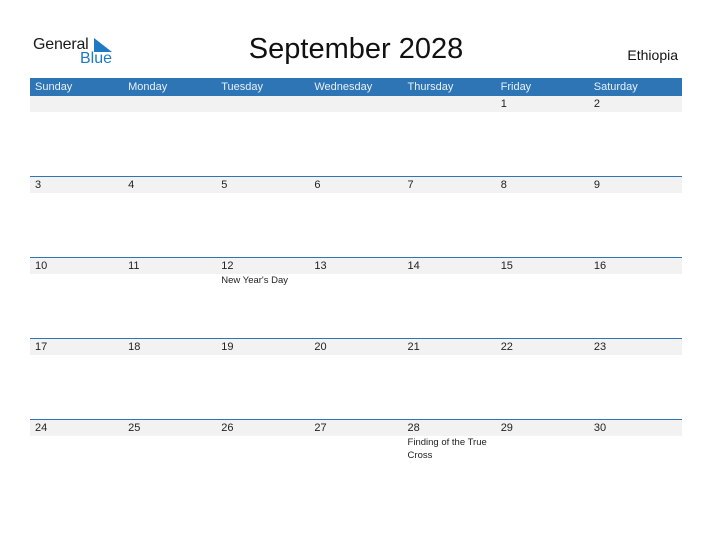  I want to click on week-row: 24 25 26 27 28 Finding of the True Cross 29 30, so click(356, 460).